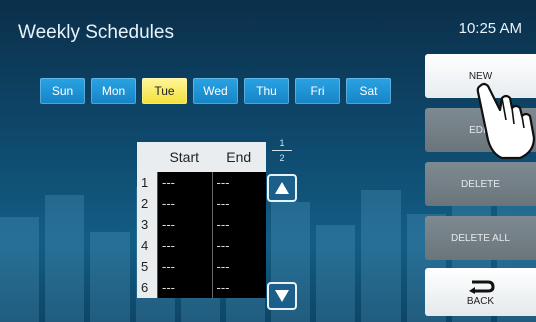  What do you see at coordinates (147, 182) in the screenshot?
I see `row-number: 1` at bounding box center [147, 182].